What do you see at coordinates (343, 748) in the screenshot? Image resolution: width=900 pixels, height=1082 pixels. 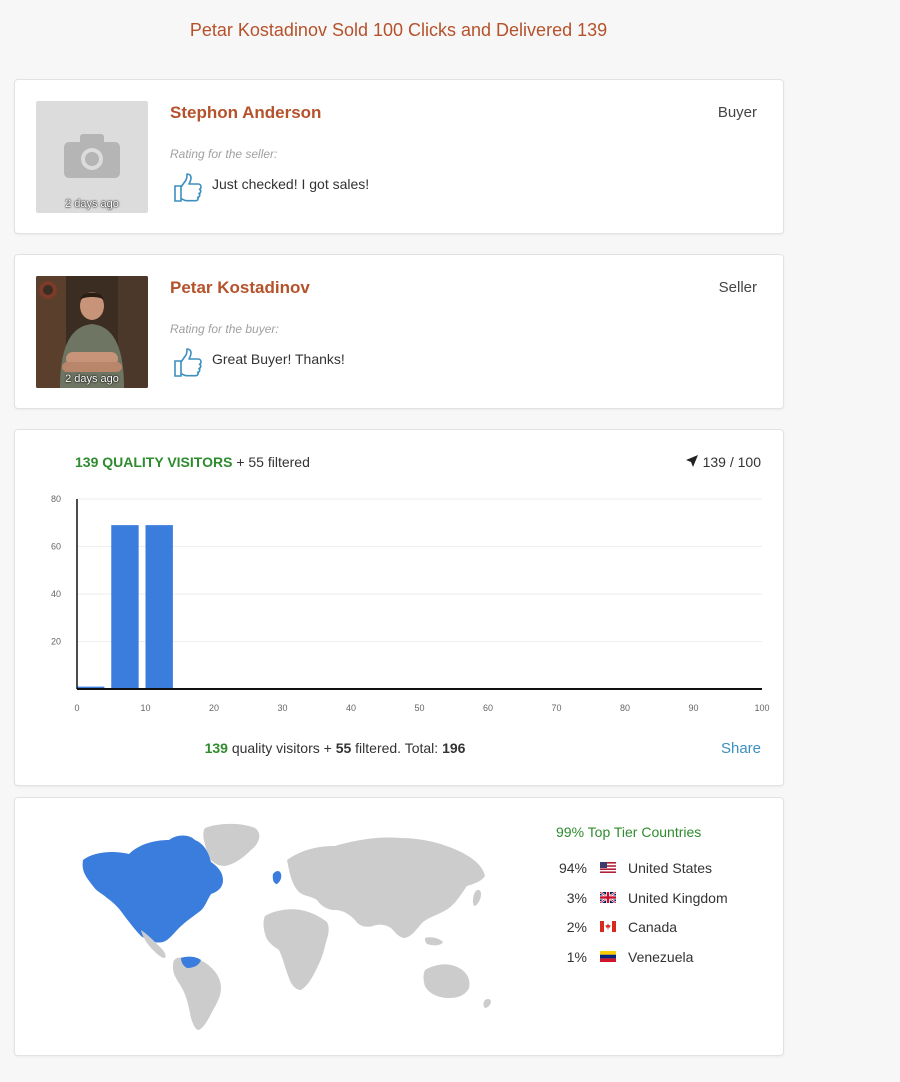 I see `summary-filtered-count: 55` at bounding box center [343, 748].